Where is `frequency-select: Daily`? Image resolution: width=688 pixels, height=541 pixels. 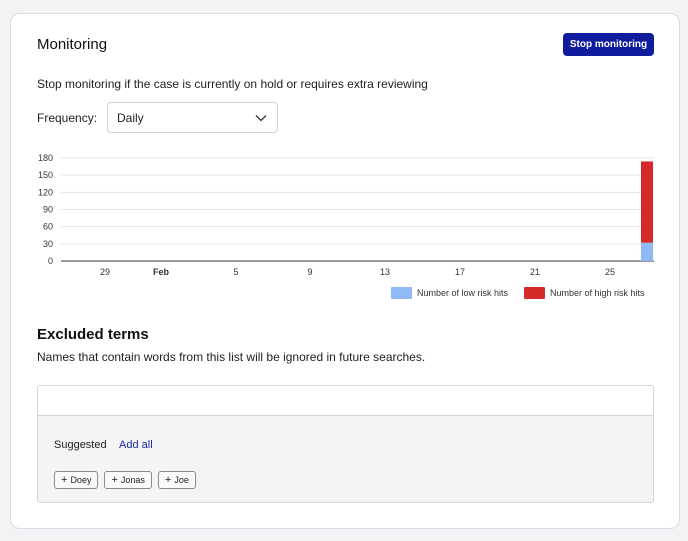 frequency-select: Daily is located at coordinates (192, 117).